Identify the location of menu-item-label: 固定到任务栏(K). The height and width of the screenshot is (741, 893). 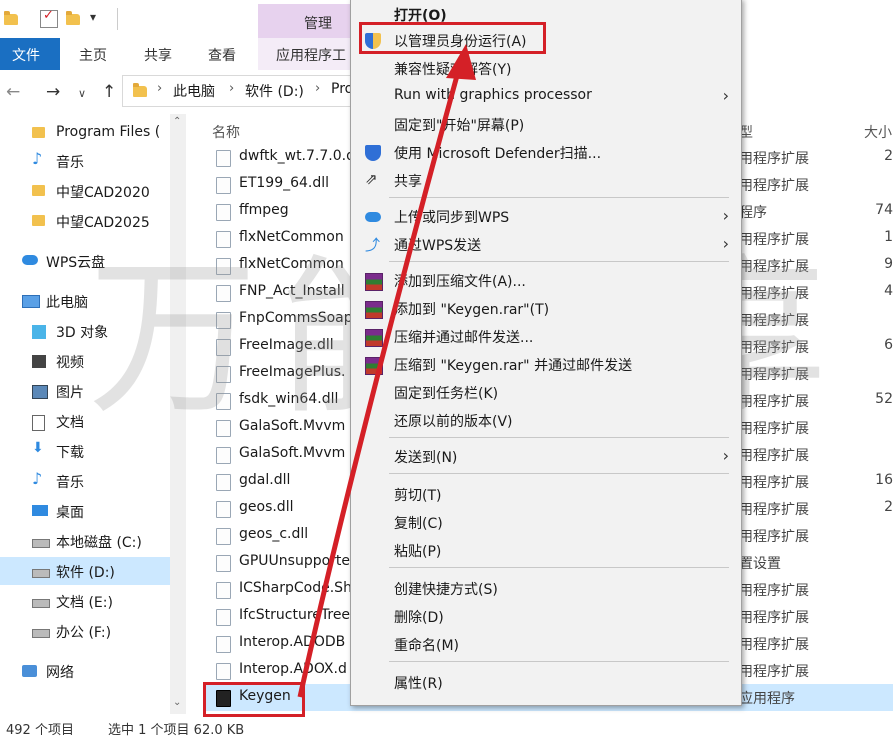
(446, 394).